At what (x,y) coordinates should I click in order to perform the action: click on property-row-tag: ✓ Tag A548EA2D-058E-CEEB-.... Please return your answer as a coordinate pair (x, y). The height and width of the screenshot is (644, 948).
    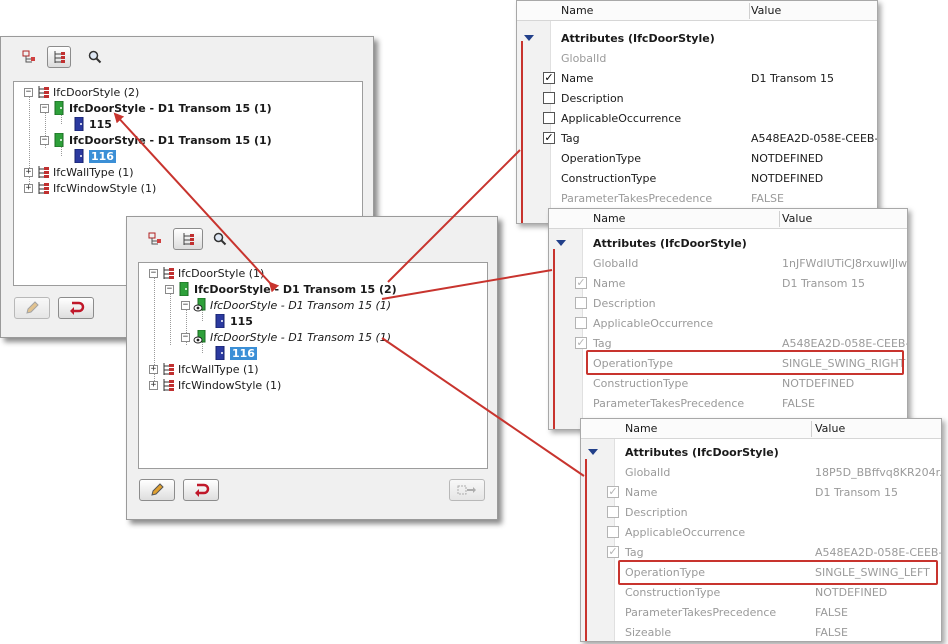
    Looking at the image, I should click on (697, 139).